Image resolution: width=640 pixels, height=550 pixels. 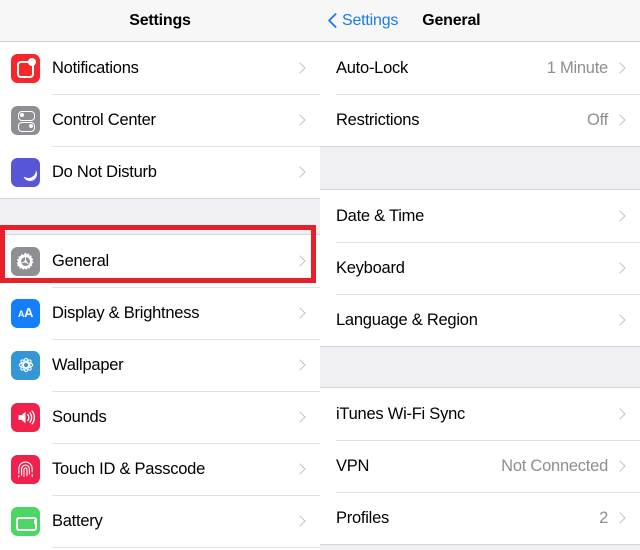 What do you see at coordinates (104, 171) in the screenshot?
I see `sidebar-item-label: Do Not Disturb` at bounding box center [104, 171].